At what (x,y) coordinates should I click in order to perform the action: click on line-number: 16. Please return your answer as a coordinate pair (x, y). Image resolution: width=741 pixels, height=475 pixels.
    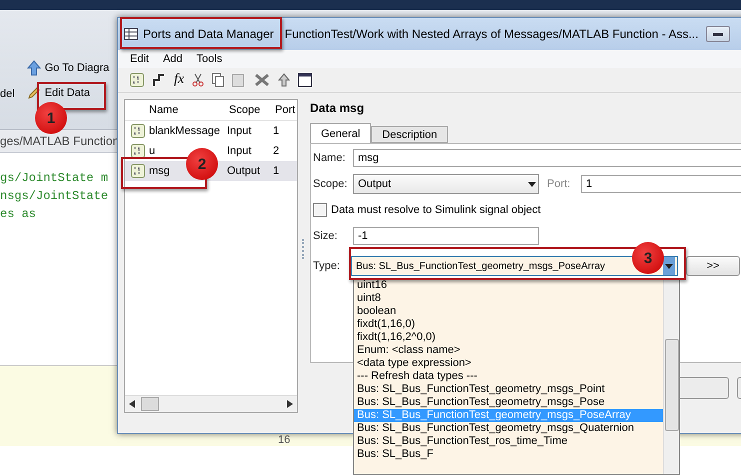
    Looking at the image, I should click on (284, 440).